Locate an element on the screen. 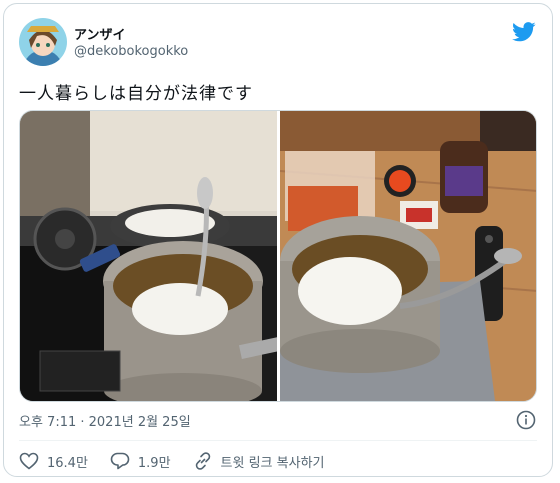 This screenshot has height=483, width=560. copy-link-button: 트윗 링크 복사하기 is located at coordinates (259, 461).